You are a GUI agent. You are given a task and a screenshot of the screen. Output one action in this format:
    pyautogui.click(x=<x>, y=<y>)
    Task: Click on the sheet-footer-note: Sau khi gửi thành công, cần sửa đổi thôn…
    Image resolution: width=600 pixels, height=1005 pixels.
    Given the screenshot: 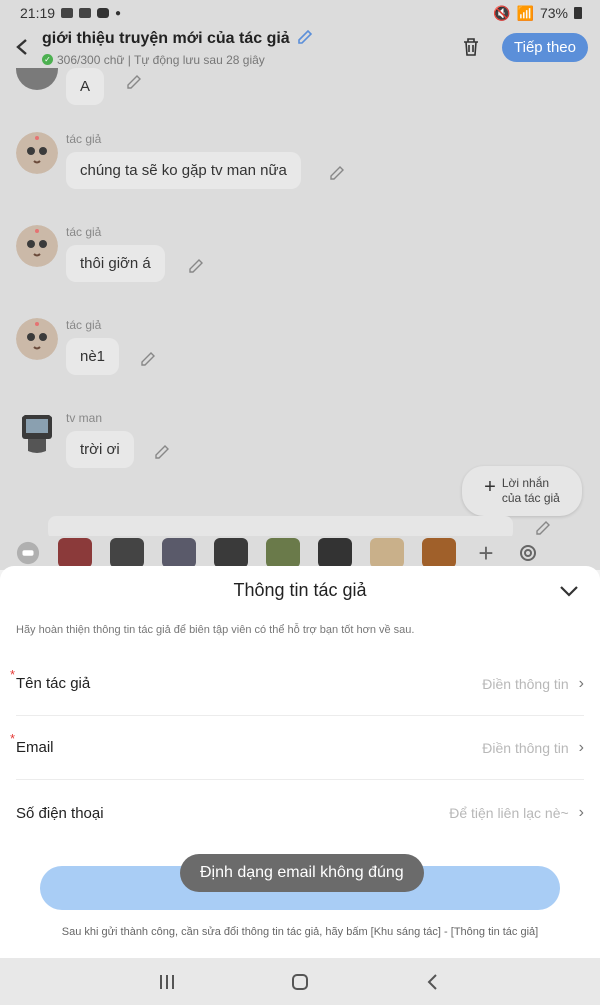 What is the action you would take?
    pyautogui.click(x=300, y=932)
    